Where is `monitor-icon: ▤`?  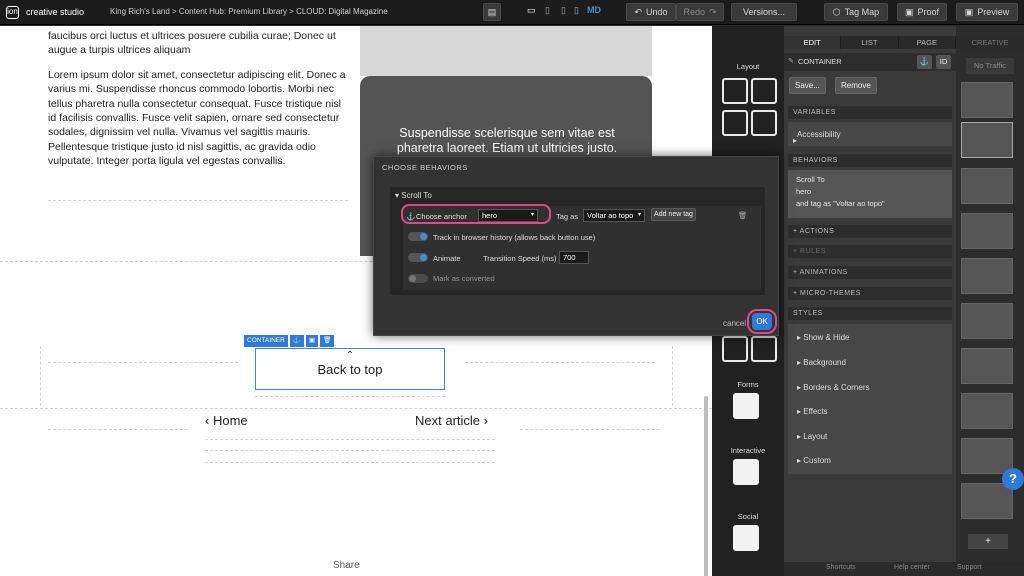
monitor-icon: ▤ is located at coordinates (492, 11).